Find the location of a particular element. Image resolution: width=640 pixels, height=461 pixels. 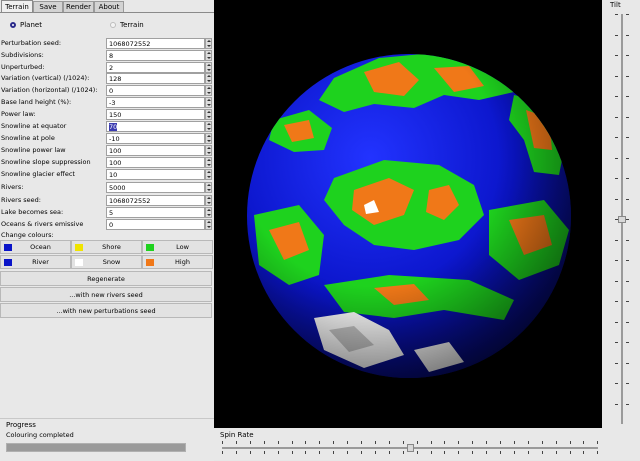

colour-label: High is located at coordinates (182, 262).